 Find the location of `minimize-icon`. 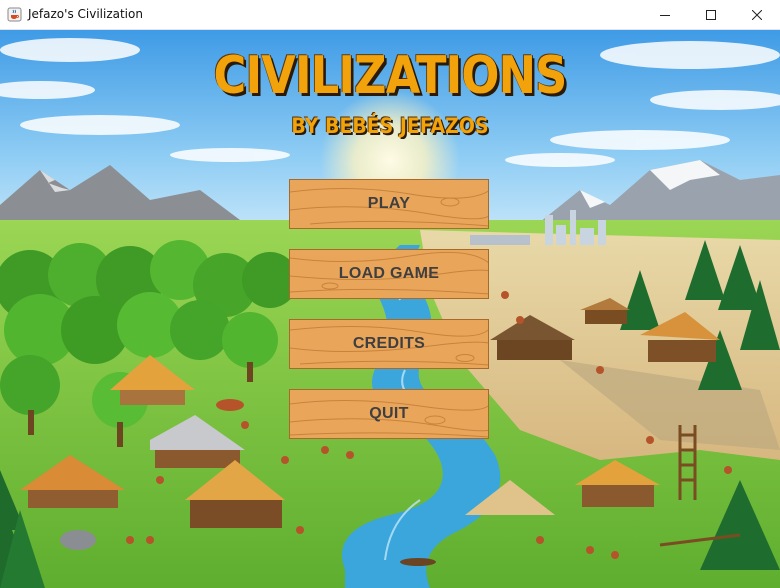

minimize-icon is located at coordinates (665, 15).